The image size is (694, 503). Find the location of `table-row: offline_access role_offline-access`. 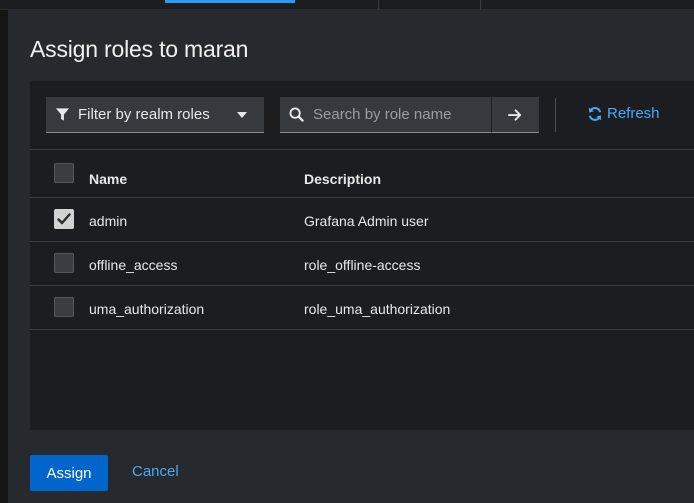

table-row: offline_access role_offline-access is located at coordinates (362, 264).